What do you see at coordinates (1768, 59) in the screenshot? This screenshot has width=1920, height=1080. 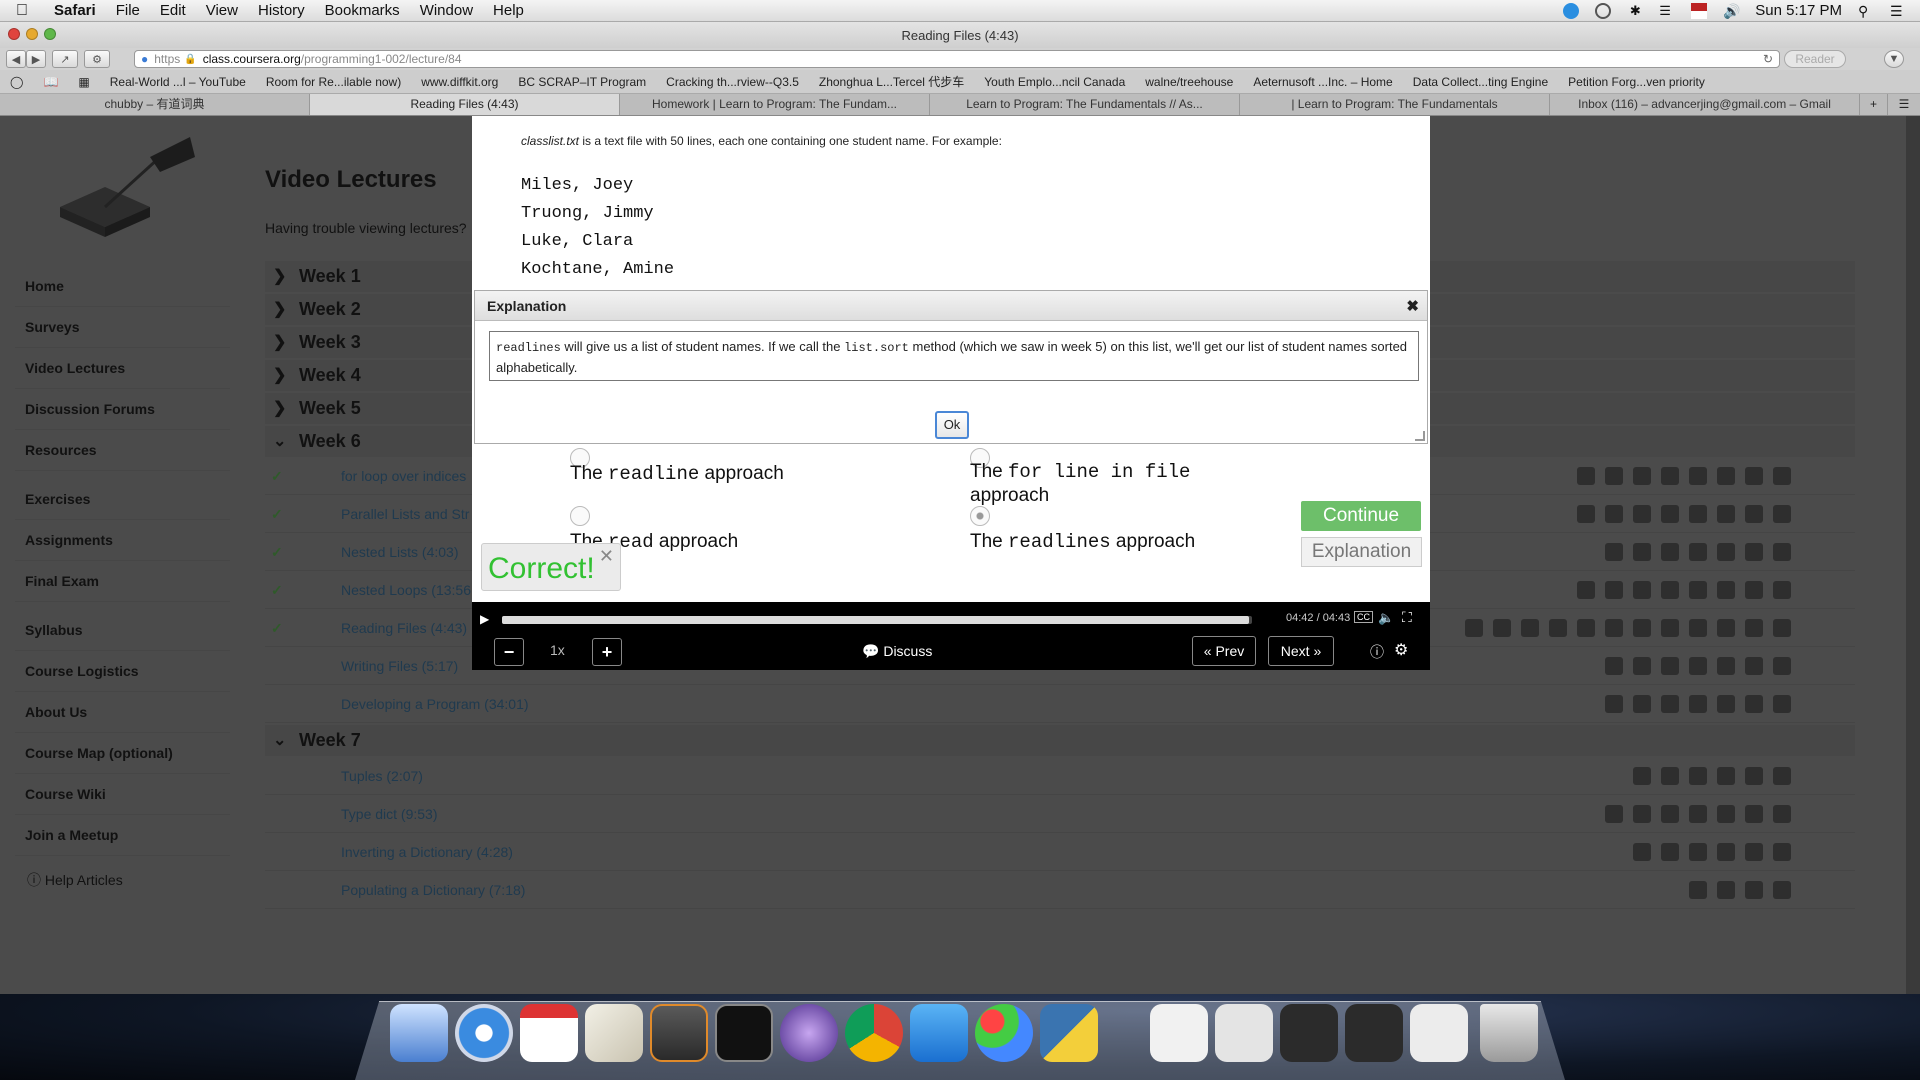 I see `reload-icon: ↻` at bounding box center [1768, 59].